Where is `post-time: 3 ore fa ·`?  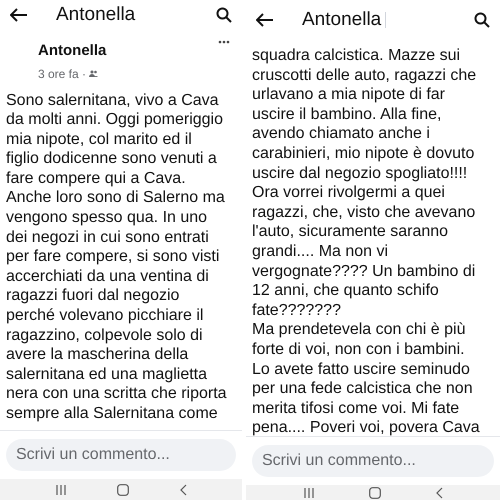 post-time: 3 ore fa · is located at coordinates (62, 74).